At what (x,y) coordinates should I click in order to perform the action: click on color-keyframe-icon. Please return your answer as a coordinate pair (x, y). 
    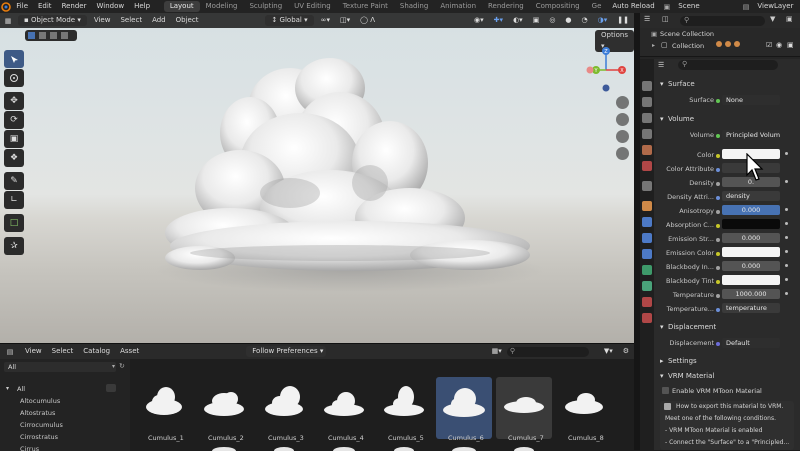
    Looking at the image, I should click on (786, 153).